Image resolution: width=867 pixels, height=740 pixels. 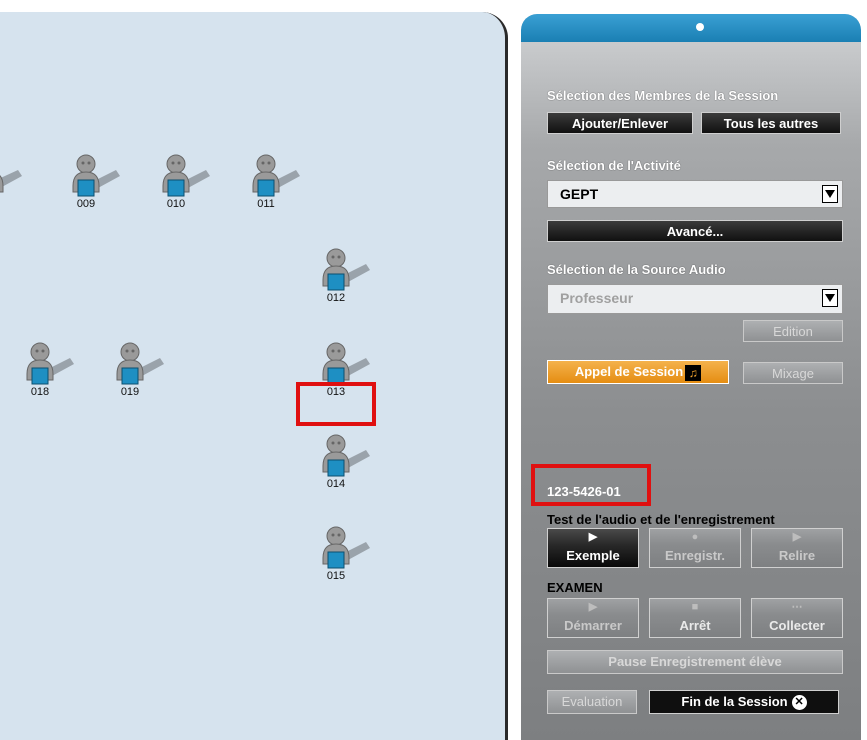 What do you see at coordinates (695, 625) in the screenshot?
I see `stop-label: Arrêt` at bounding box center [695, 625].